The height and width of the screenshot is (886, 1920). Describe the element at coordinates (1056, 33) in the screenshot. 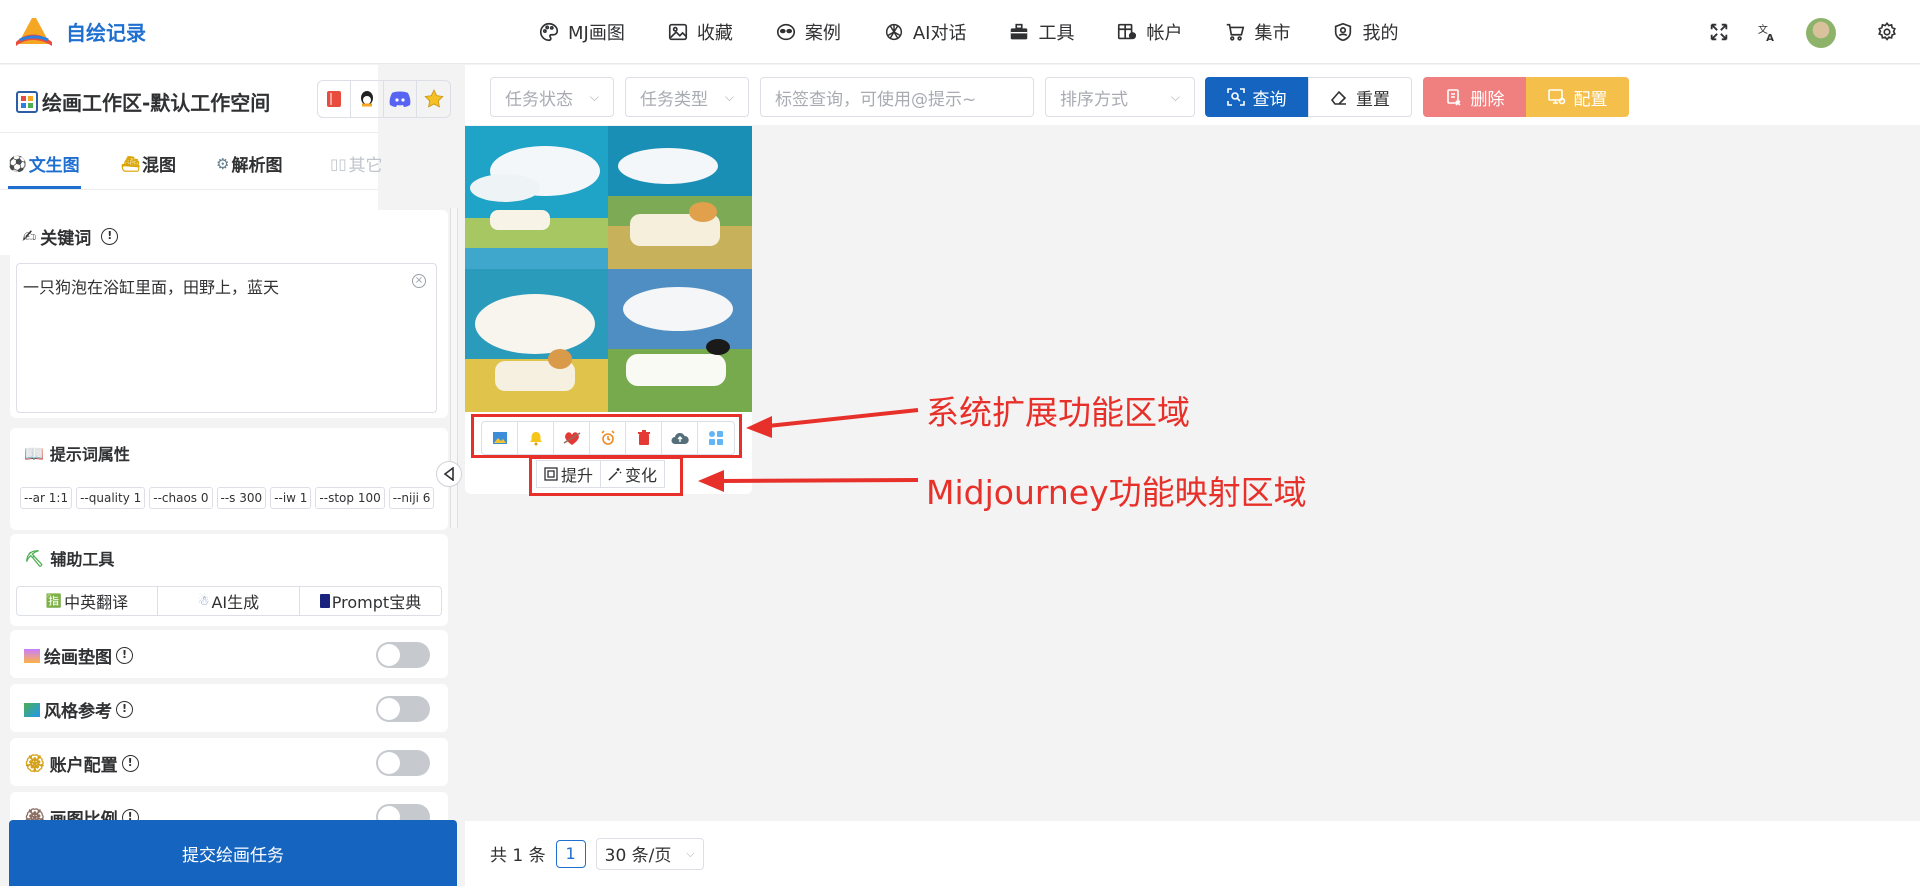

I see `nav-label: 工具` at that location.